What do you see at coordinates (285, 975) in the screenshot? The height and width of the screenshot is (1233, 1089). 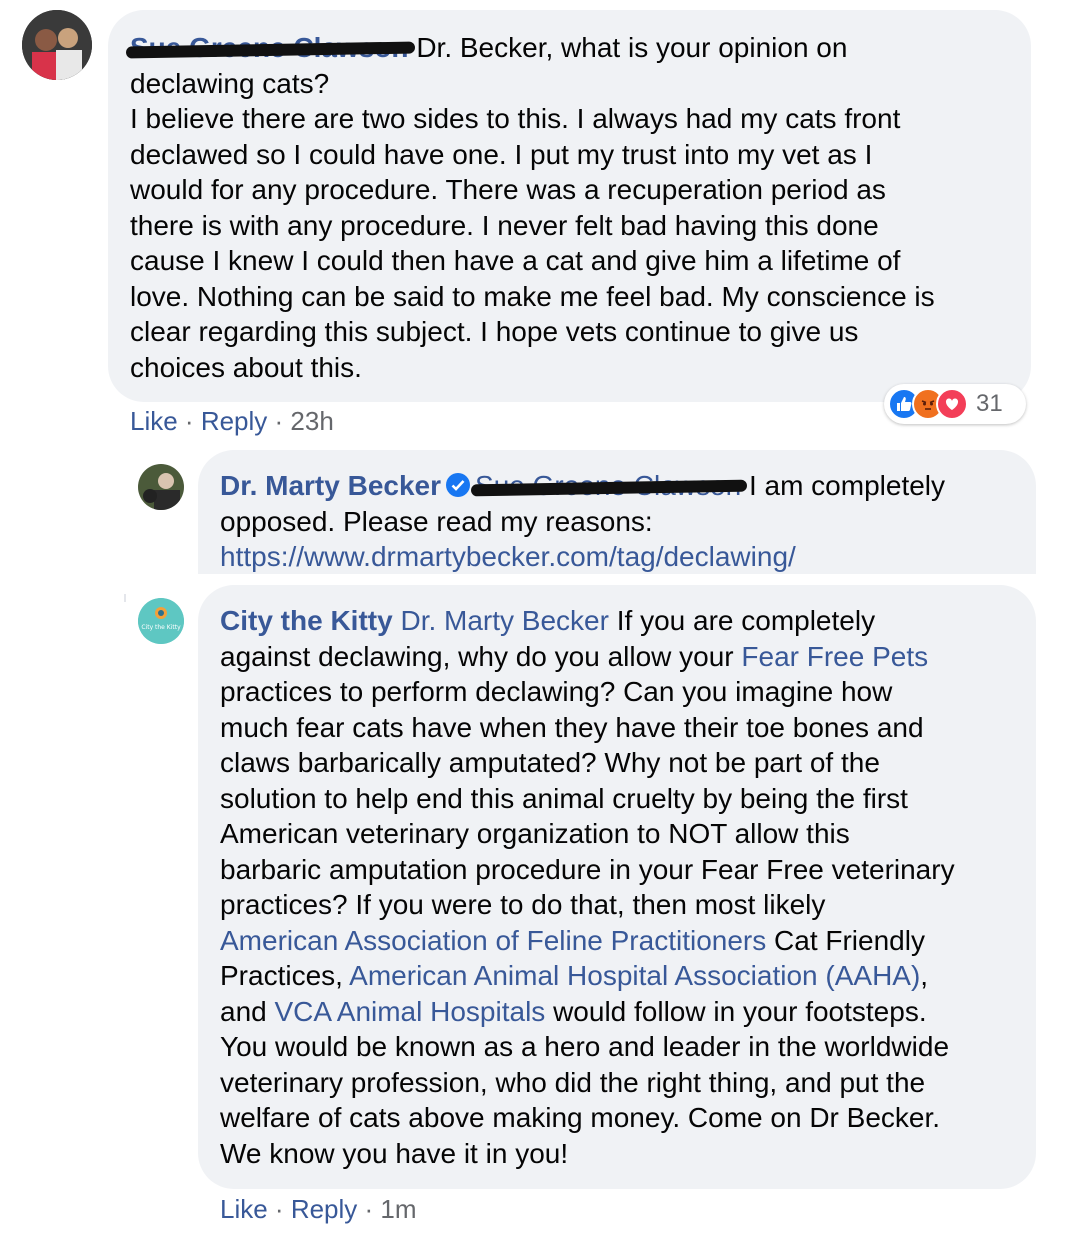 I see `comment-text: Practices,` at bounding box center [285, 975].